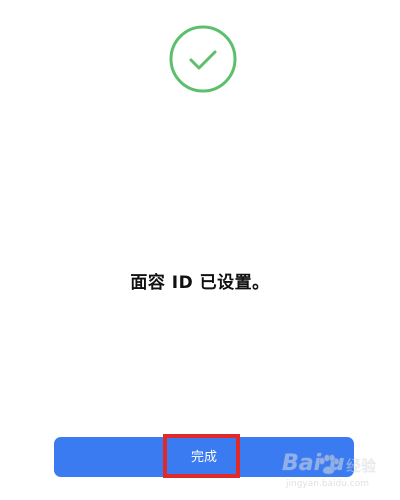 The height and width of the screenshot is (500, 400). I want to click on success-checkmark-icon, so click(203, 59).